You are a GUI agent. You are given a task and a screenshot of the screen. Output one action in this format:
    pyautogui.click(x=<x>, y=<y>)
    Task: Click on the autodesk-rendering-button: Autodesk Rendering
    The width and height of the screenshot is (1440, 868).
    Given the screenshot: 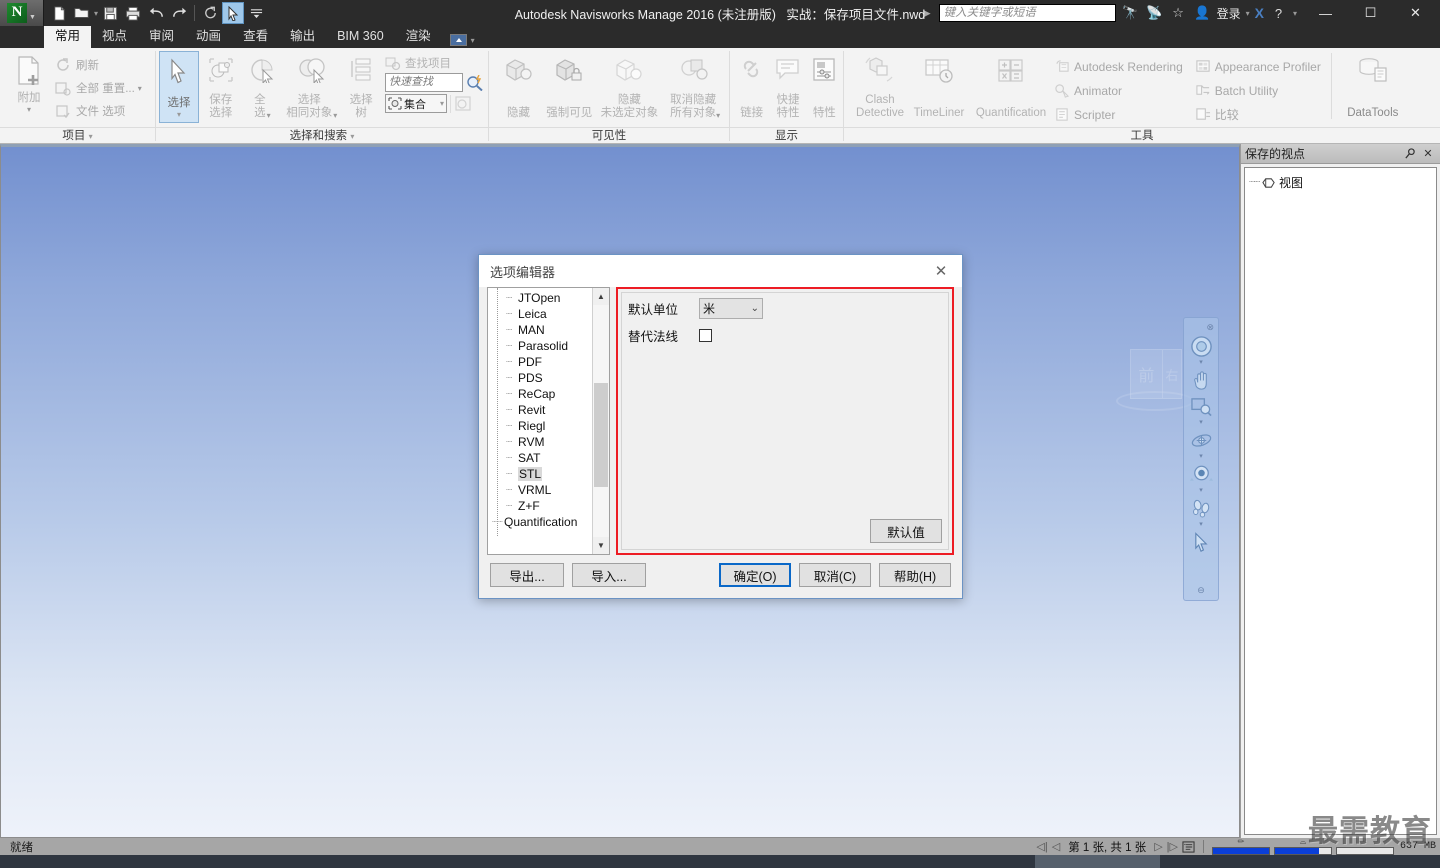 What is the action you would take?
    pyautogui.click(x=1118, y=66)
    